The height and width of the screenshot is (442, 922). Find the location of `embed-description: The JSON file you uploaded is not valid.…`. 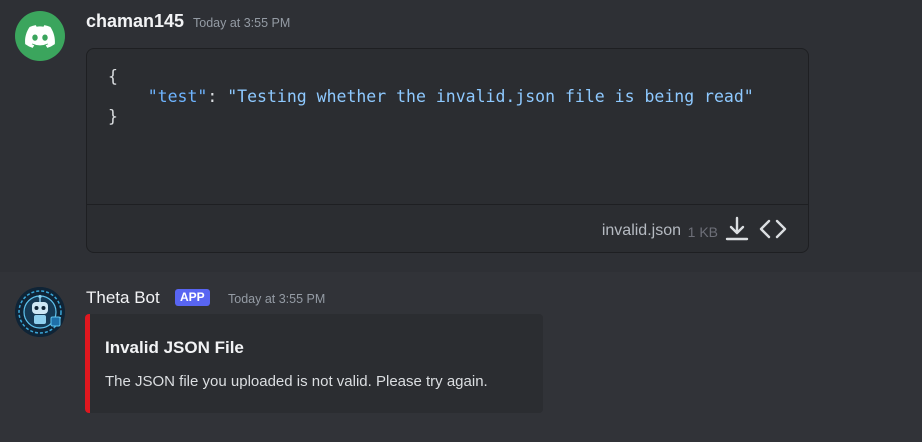

embed-description: The JSON file you uploaded is not valid.… is located at coordinates (296, 381).